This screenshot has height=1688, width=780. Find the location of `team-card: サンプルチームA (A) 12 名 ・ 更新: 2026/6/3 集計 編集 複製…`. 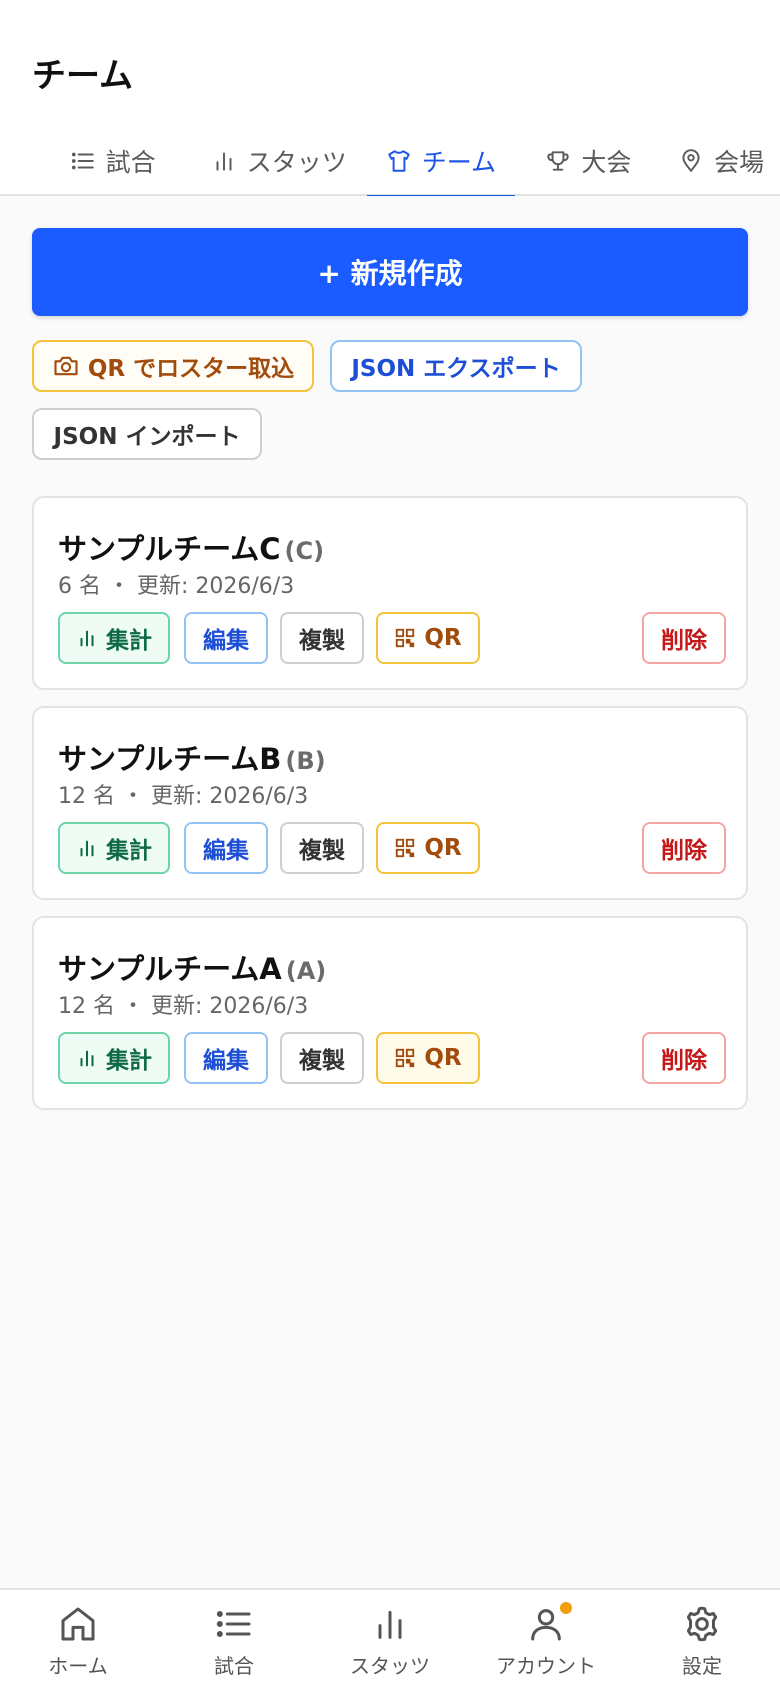

team-card: サンプルチームA (A) 12 名 ・ 更新: 2026/6/3 集計 編集 複製… is located at coordinates (390, 1013).